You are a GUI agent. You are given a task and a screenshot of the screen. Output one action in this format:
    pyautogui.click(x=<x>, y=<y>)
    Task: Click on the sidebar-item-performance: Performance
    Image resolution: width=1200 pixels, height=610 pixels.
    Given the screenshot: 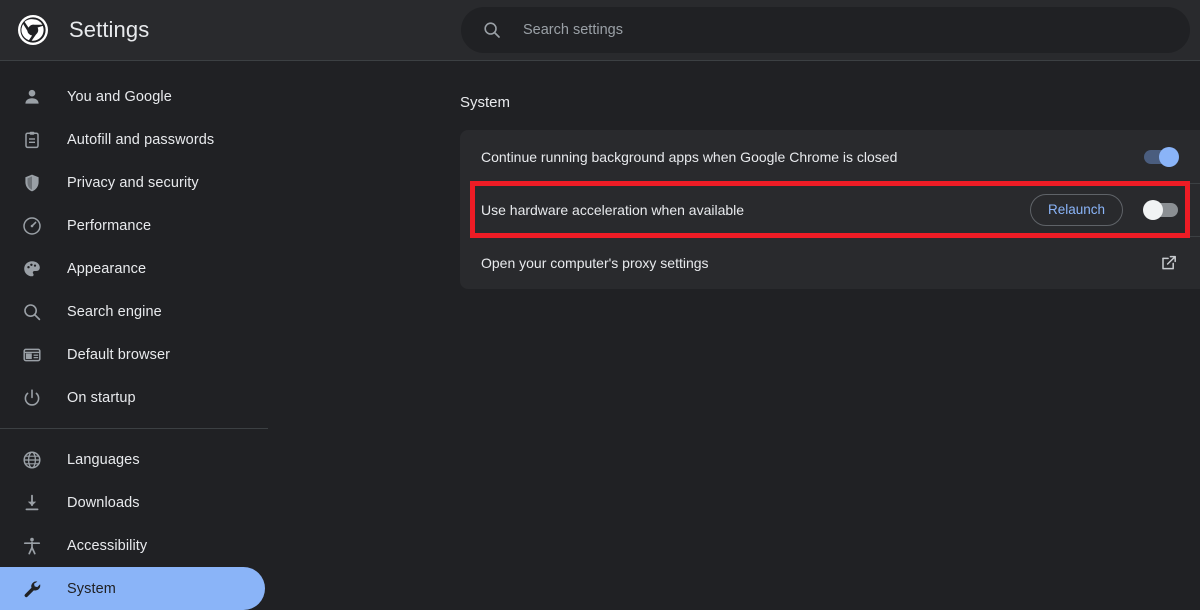 What is the action you would take?
    pyautogui.click(x=132, y=225)
    